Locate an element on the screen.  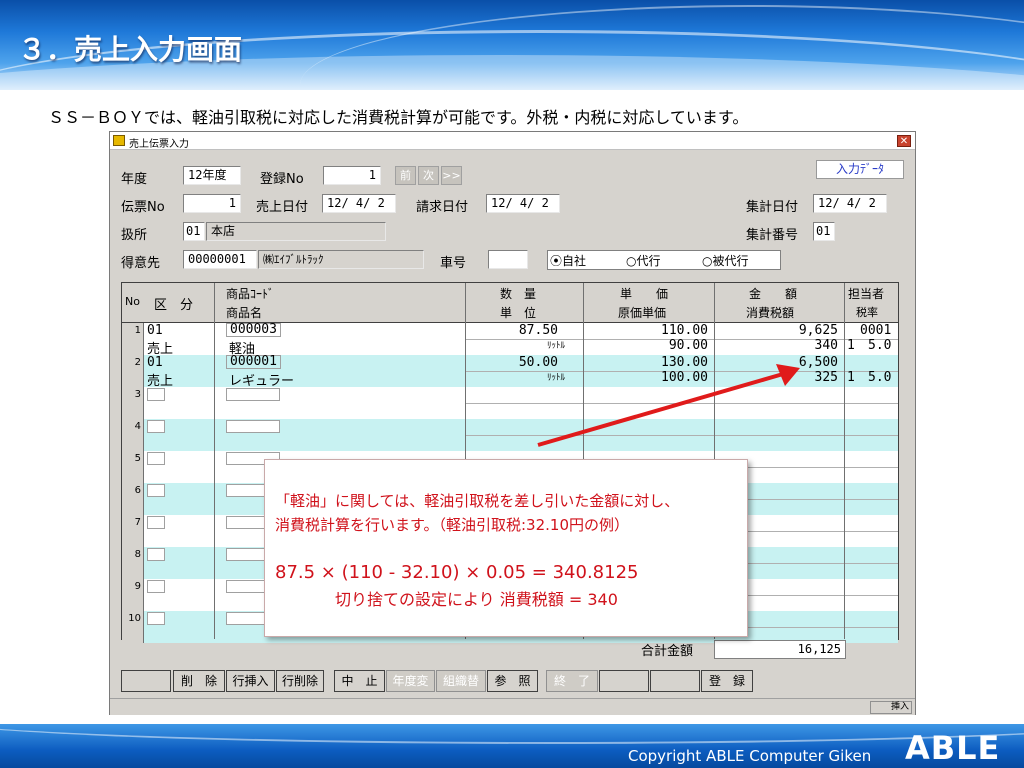
copyright-text: Copyright ABLE Computer Giken is located at coordinates (750, 756).